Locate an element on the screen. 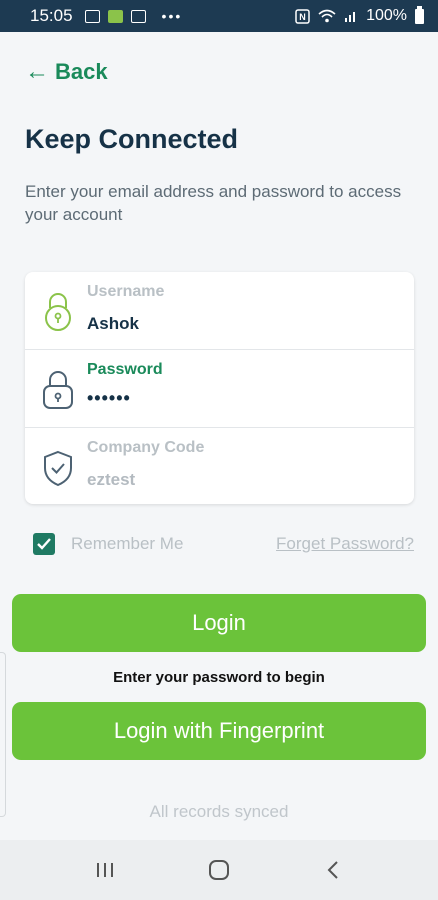 This screenshot has width=438, height=900. arrow-left-icon: ← is located at coordinates (37, 71).